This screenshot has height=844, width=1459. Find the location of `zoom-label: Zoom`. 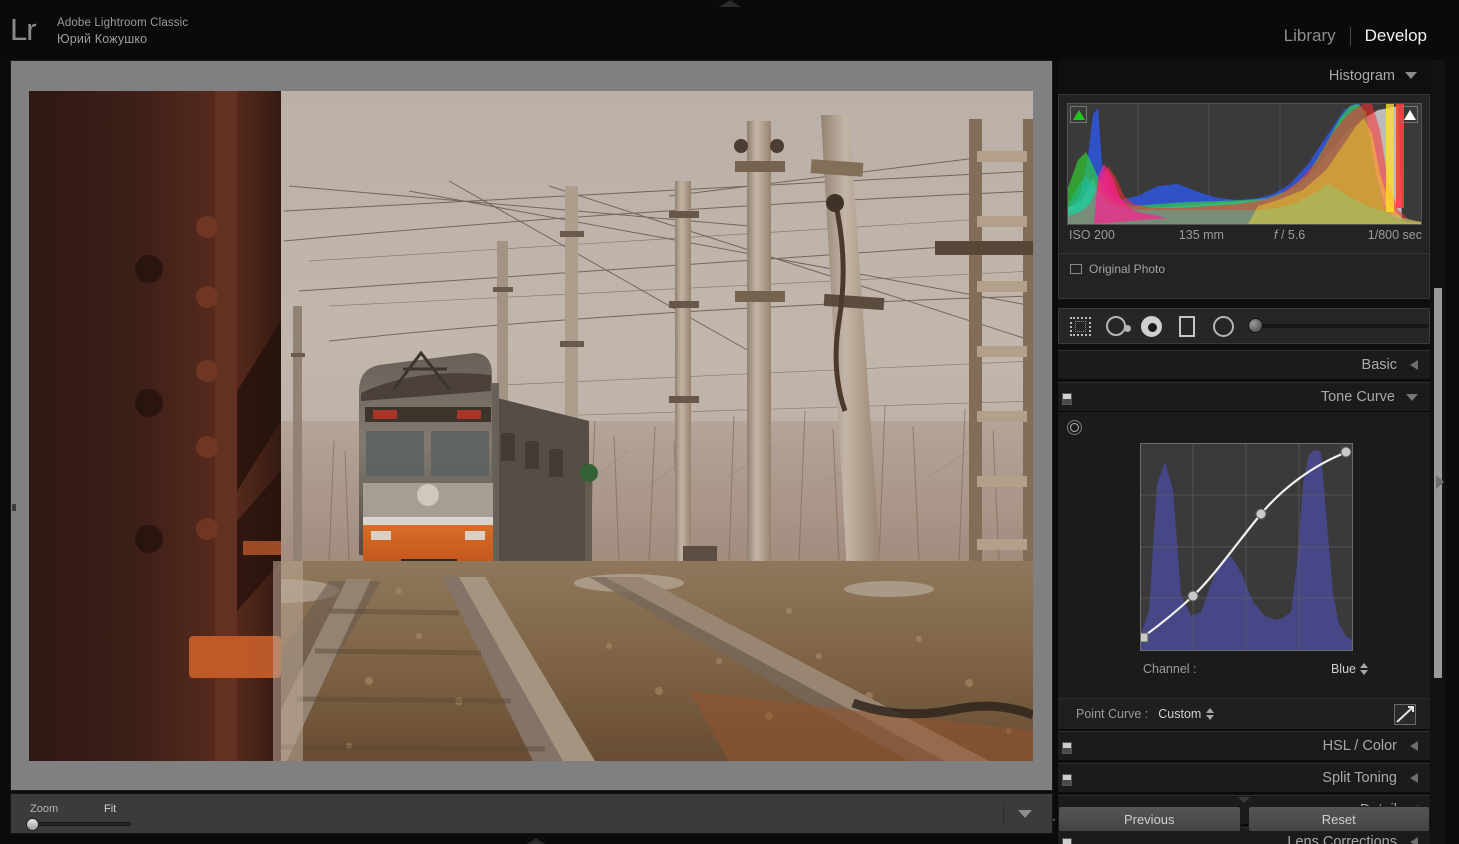

zoom-label: Zoom is located at coordinates (44, 809).